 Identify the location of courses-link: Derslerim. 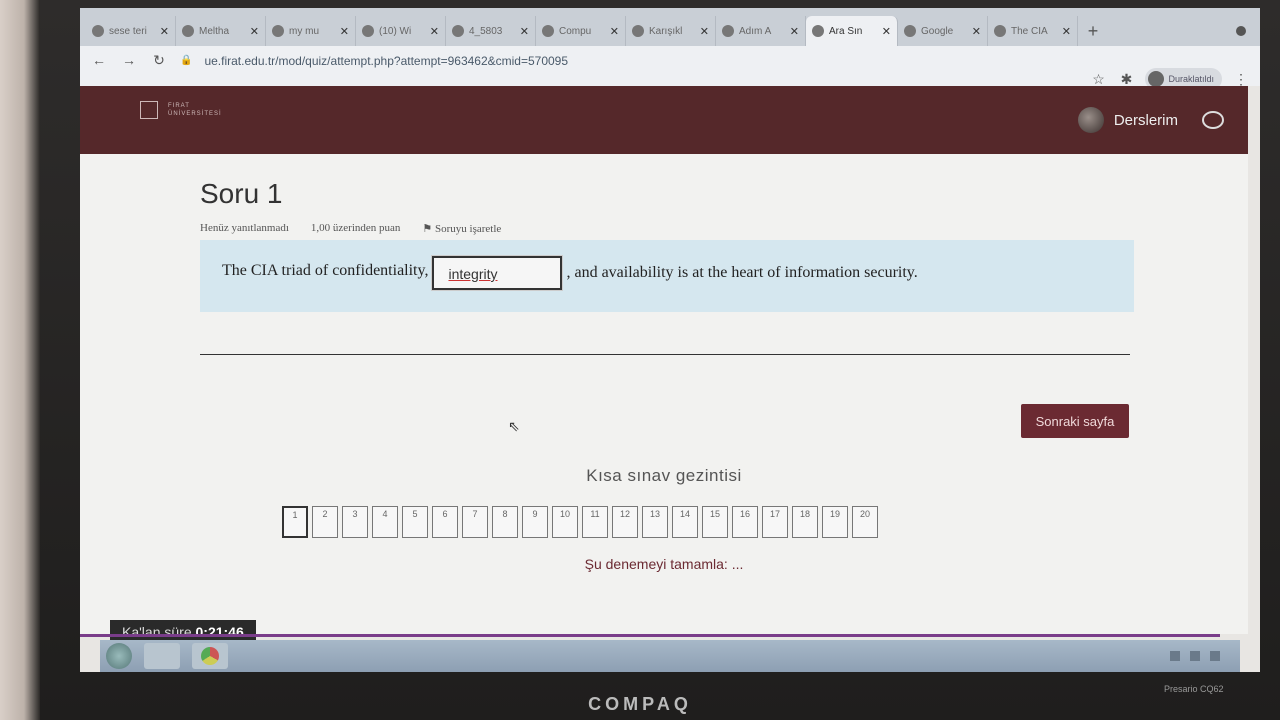
(1146, 120).